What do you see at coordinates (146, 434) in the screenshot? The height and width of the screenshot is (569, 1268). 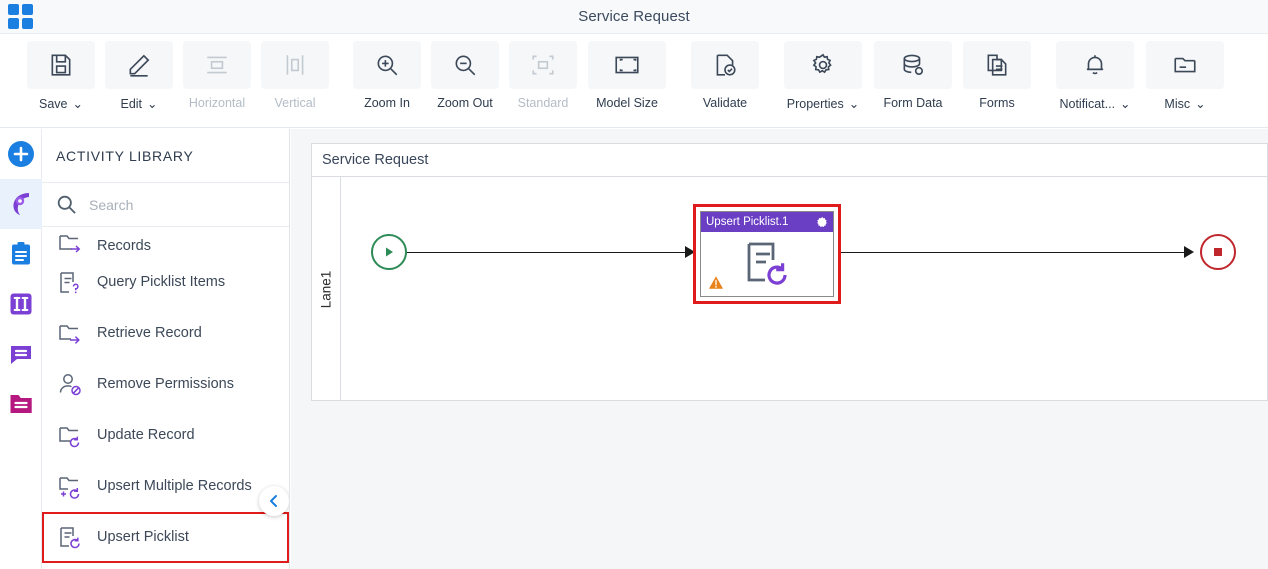 I see `list-item-label: Update Record` at bounding box center [146, 434].